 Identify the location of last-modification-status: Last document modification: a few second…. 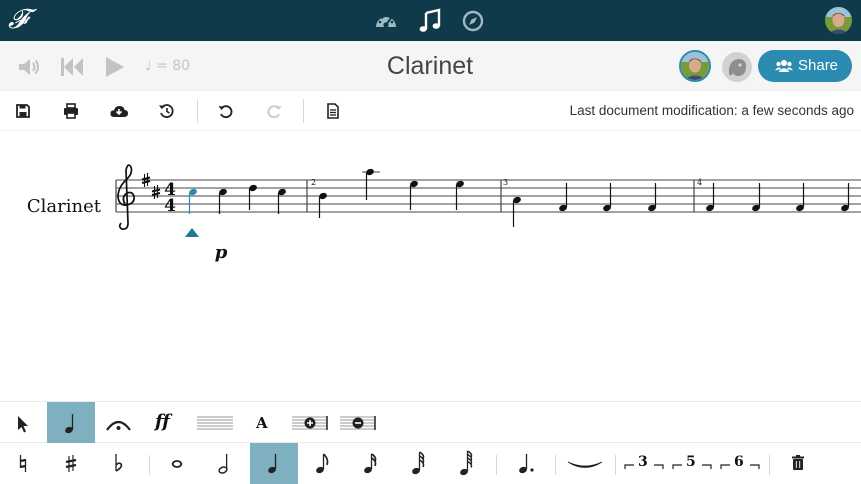
(711, 110).